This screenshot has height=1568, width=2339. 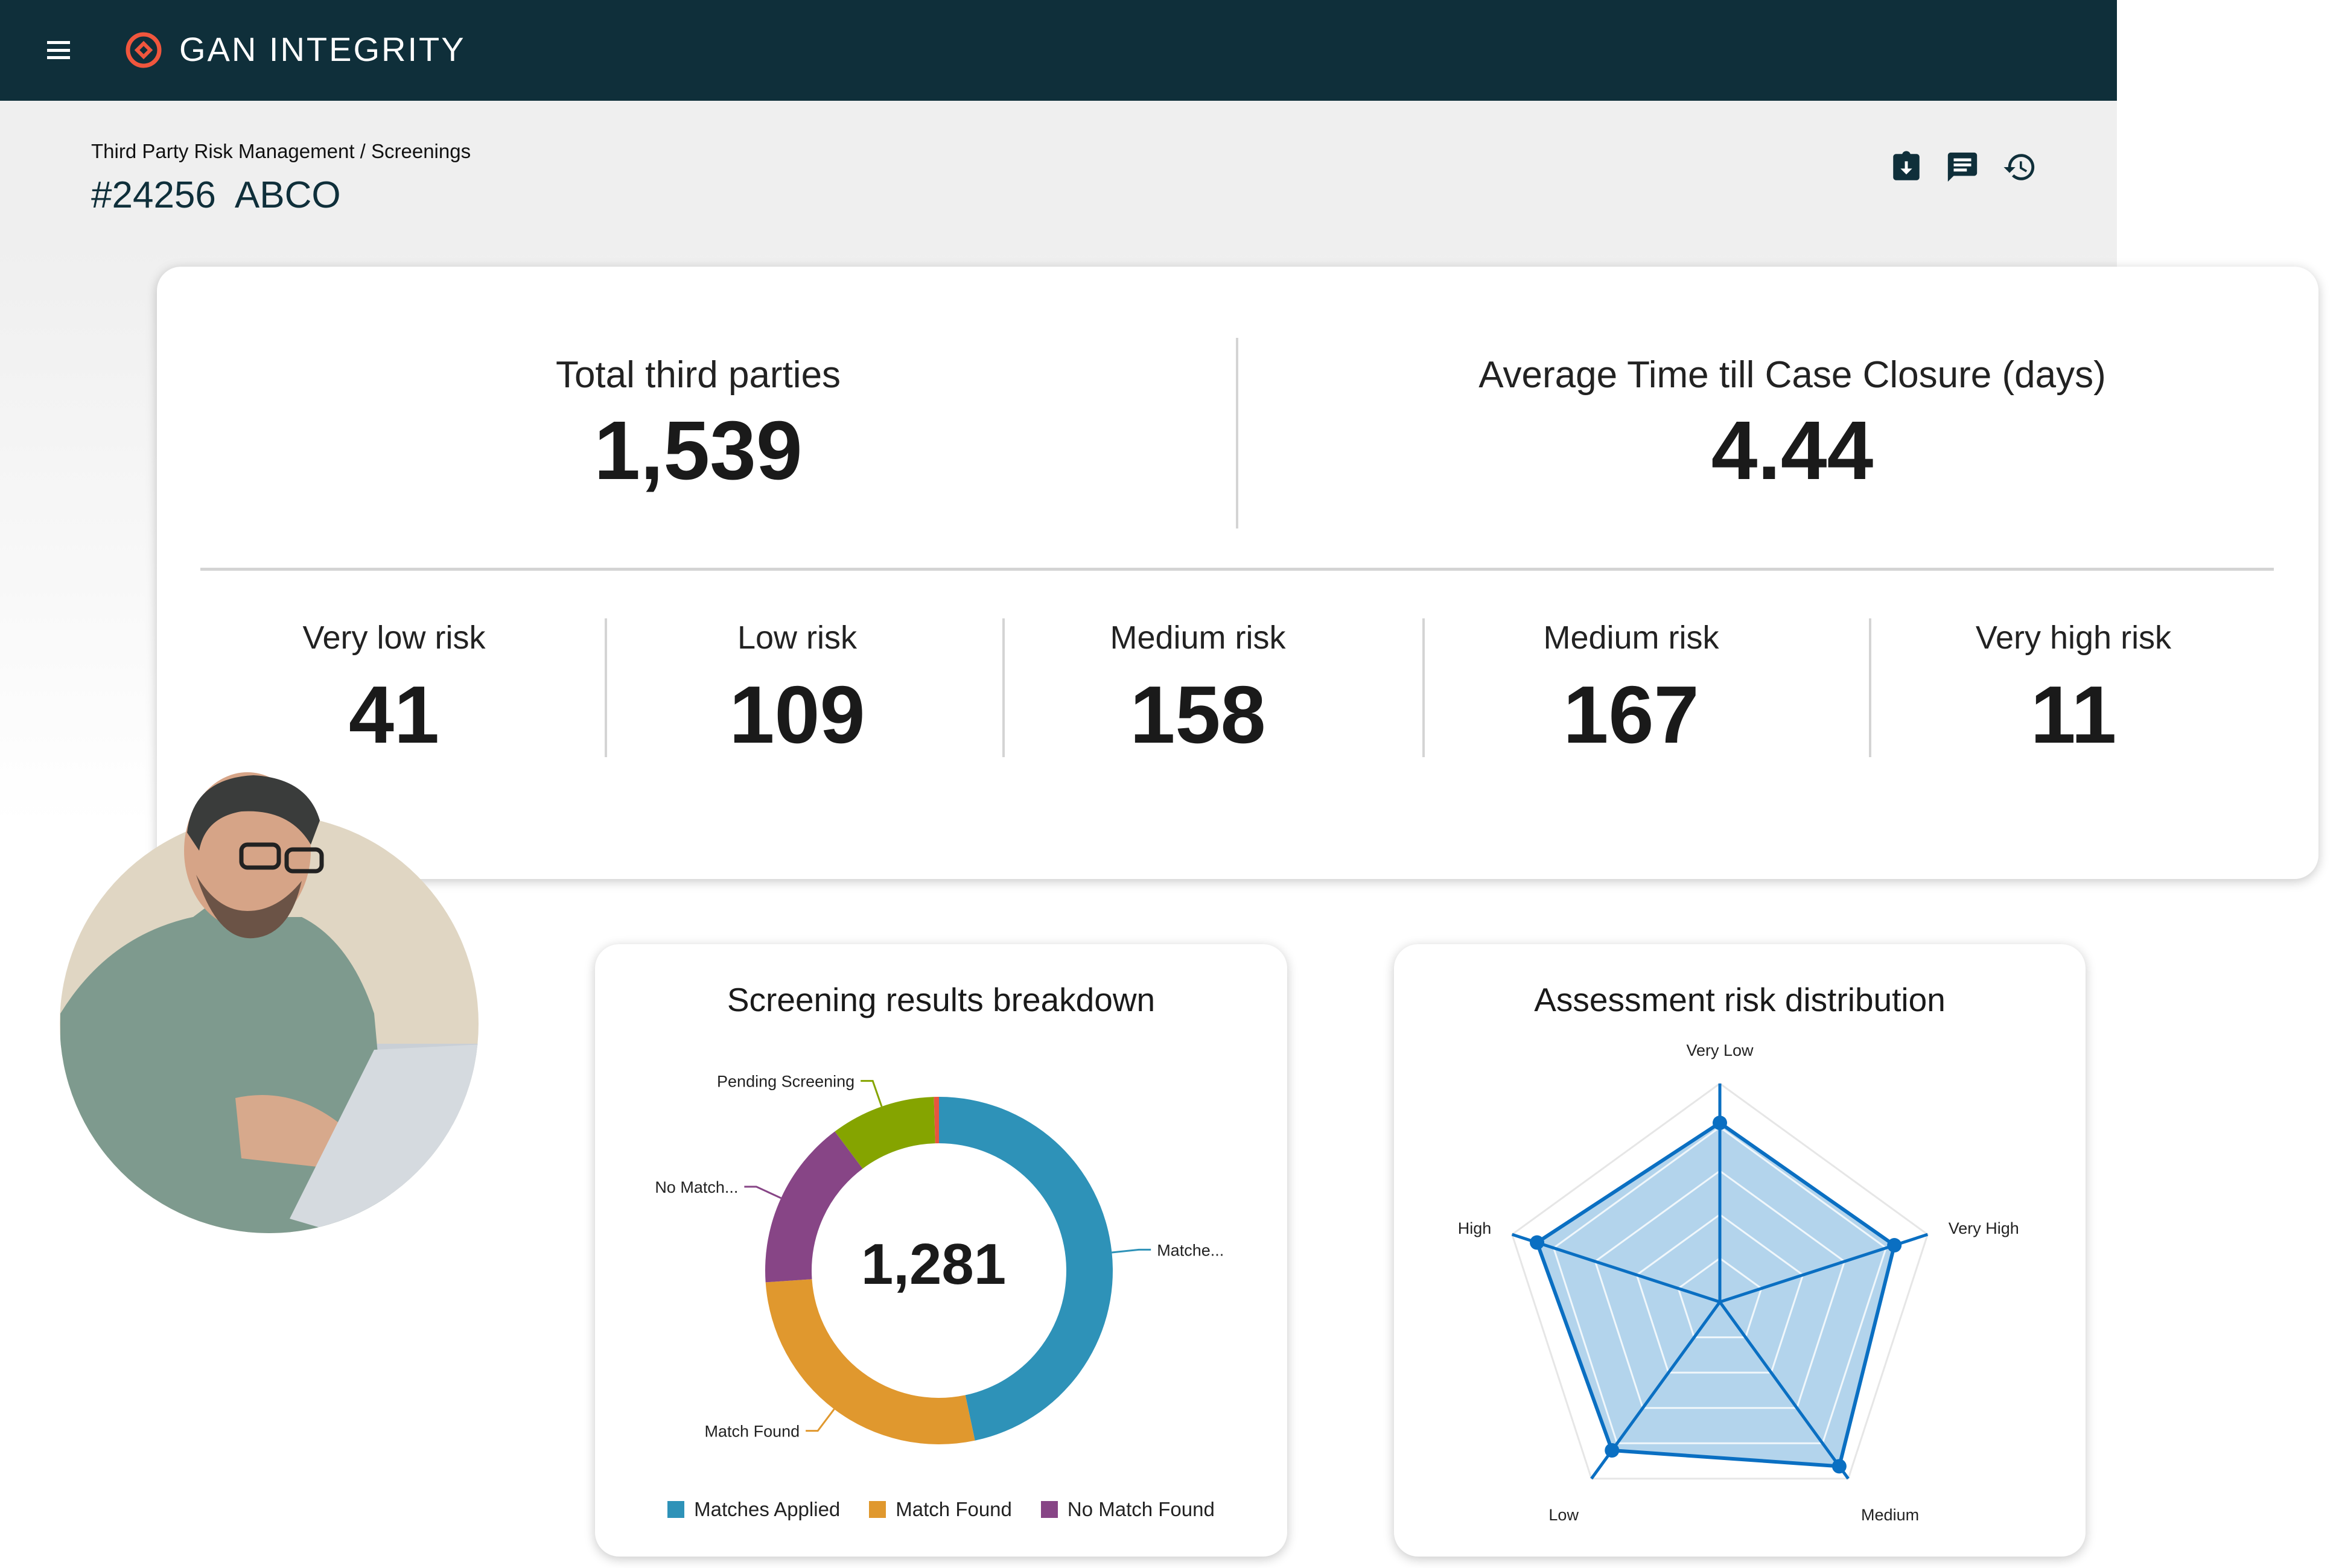 What do you see at coordinates (1059, 50) in the screenshot?
I see `top-navigation-bar: GAN INTEGRITY` at bounding box center [1059, 50].